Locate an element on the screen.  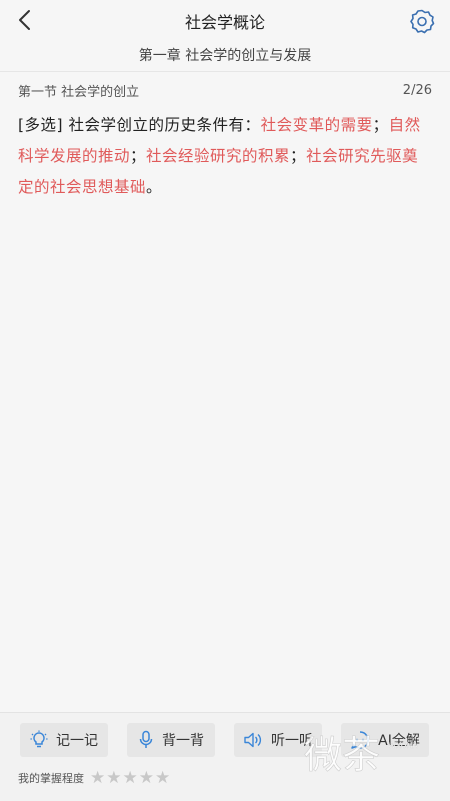
lightbulb-icon is located at coordinates (39, 739).